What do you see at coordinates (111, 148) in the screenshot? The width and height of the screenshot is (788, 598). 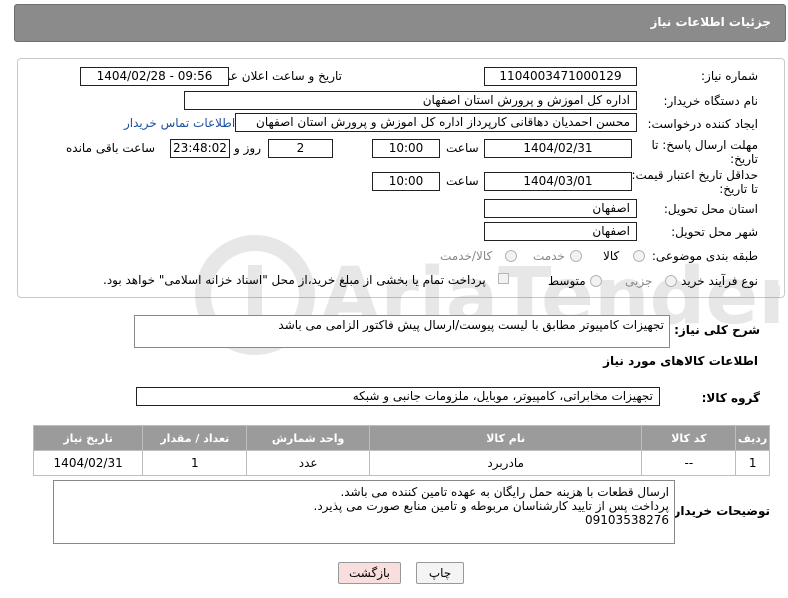 I see `remaining-label: ساعت باقی مانده` at bounding box center [111, 148].